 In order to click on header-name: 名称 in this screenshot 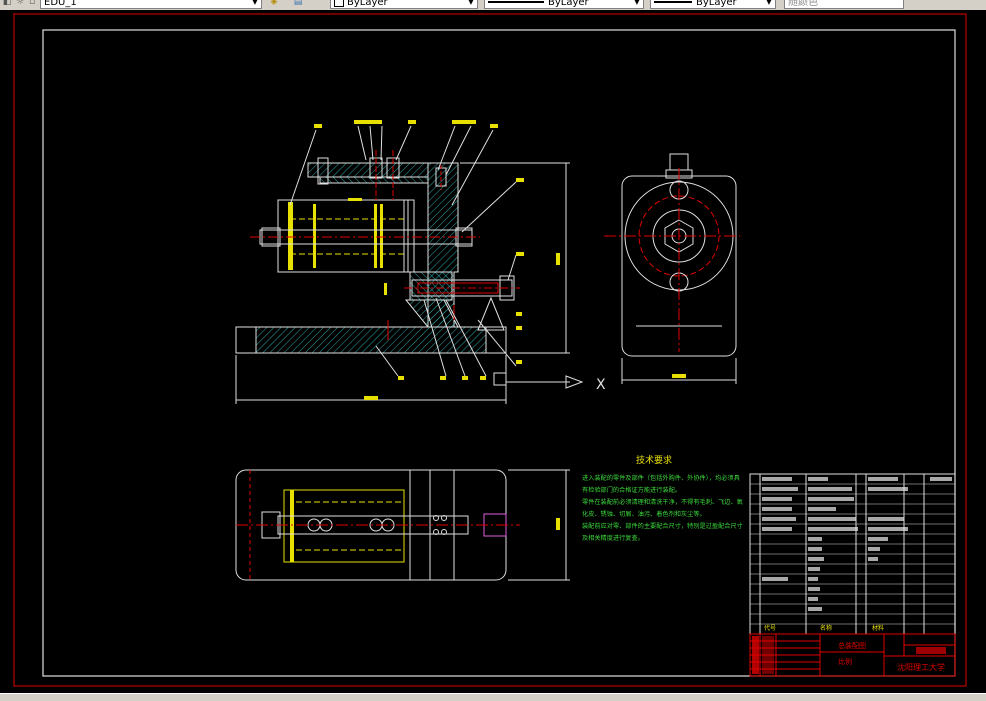, I will do `click(826, 628)`.